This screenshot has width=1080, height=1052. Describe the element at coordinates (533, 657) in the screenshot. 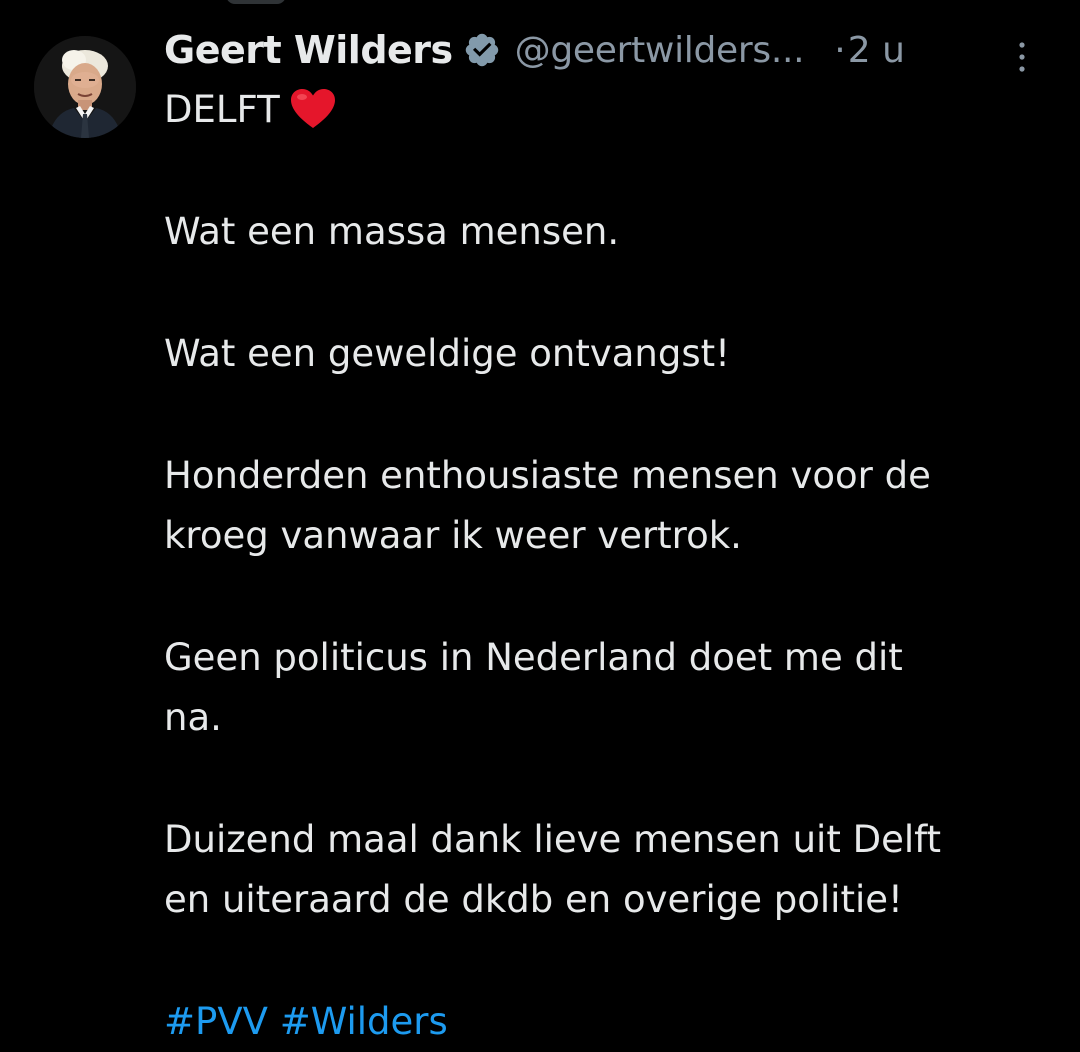

I see `tweet-paragraph-5-line-1: Geen politicus in Nederland doet me dit` at that location.